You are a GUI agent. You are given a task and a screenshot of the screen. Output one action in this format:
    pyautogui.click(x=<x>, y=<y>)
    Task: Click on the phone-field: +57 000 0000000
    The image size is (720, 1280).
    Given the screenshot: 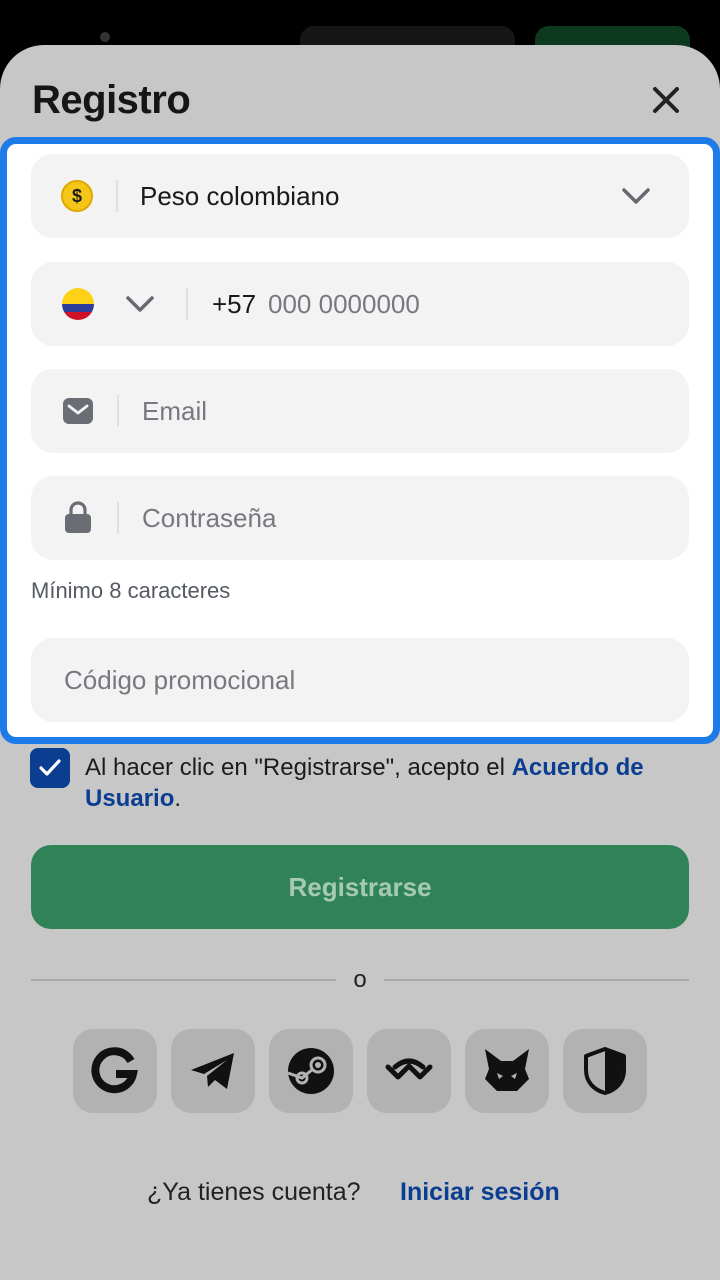 What is the action you would take?
    pyautogui.click(x=360, y=304)
    